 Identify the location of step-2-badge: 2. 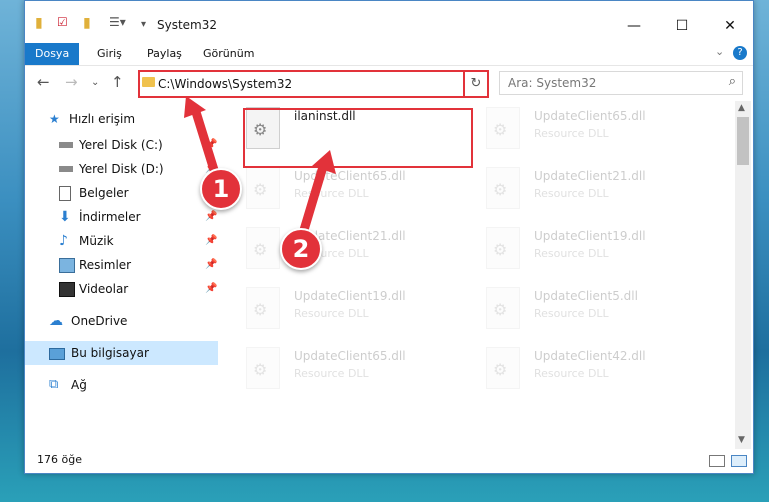
(301, 249).